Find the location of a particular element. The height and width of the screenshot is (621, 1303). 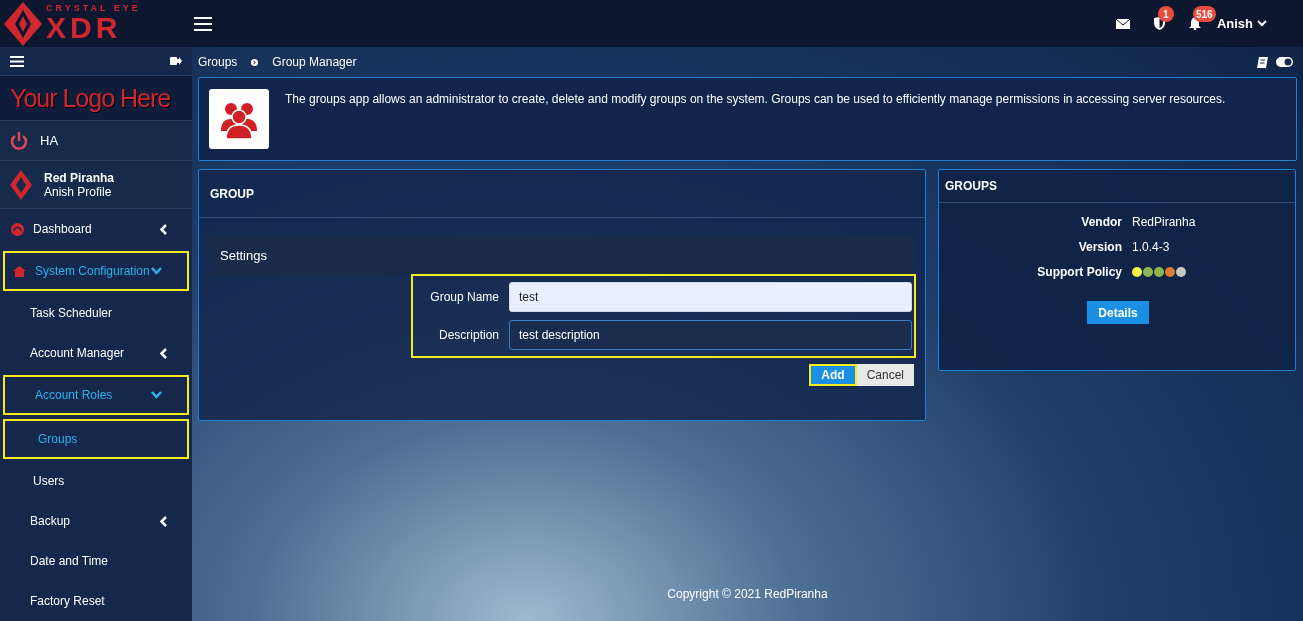

home-icon is located at coordinates (19, 271).